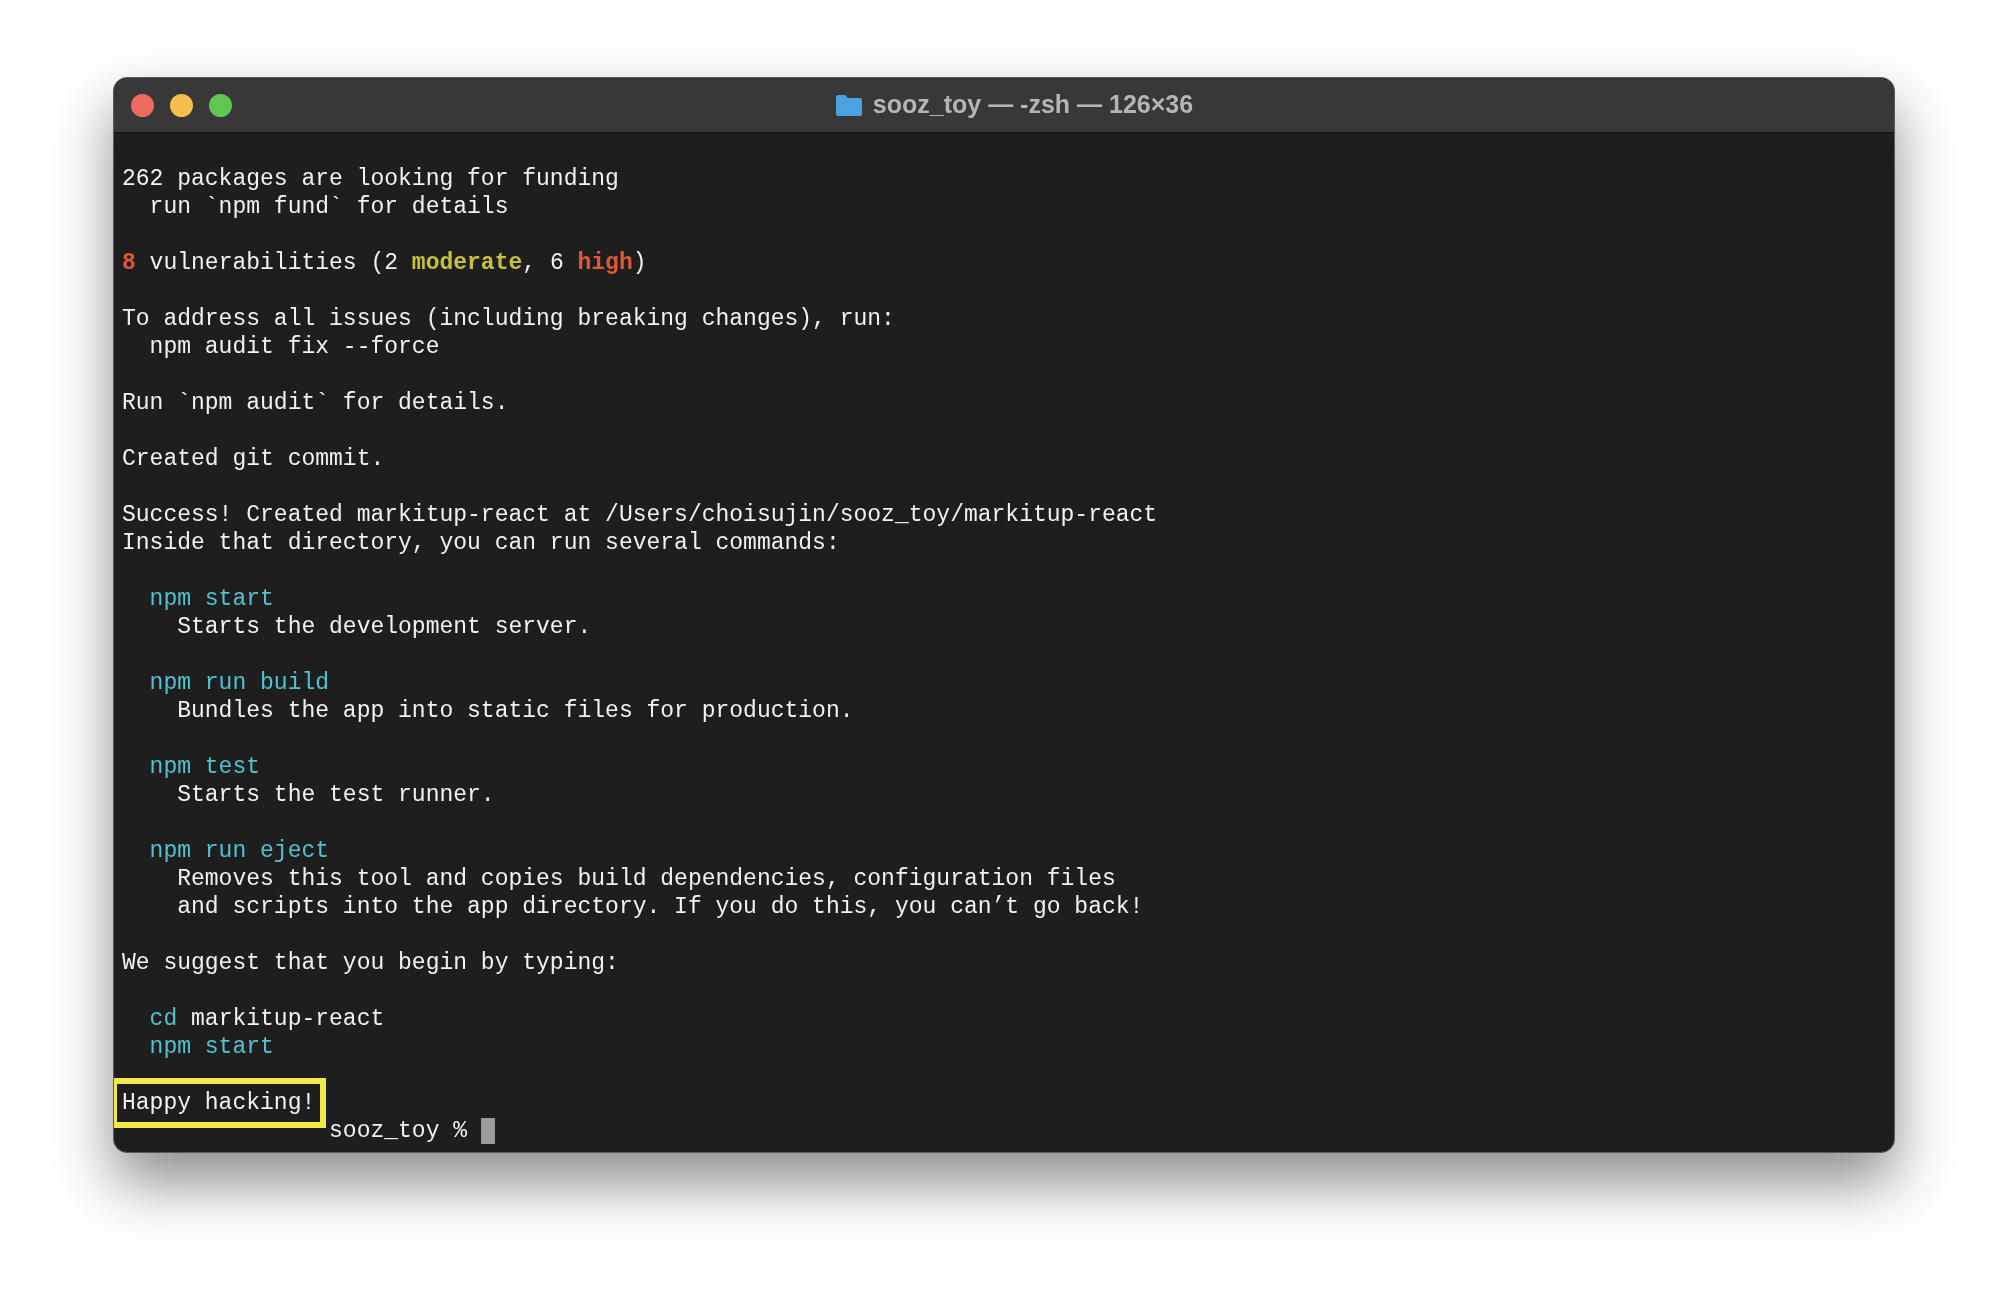 Image resolution: width=2008 pixels, height=1302 pixels. Describe the element at coordinates (508, 319) in the screenshot. I see `output-text: To address all issues (including breaking changes), run:` at that location.